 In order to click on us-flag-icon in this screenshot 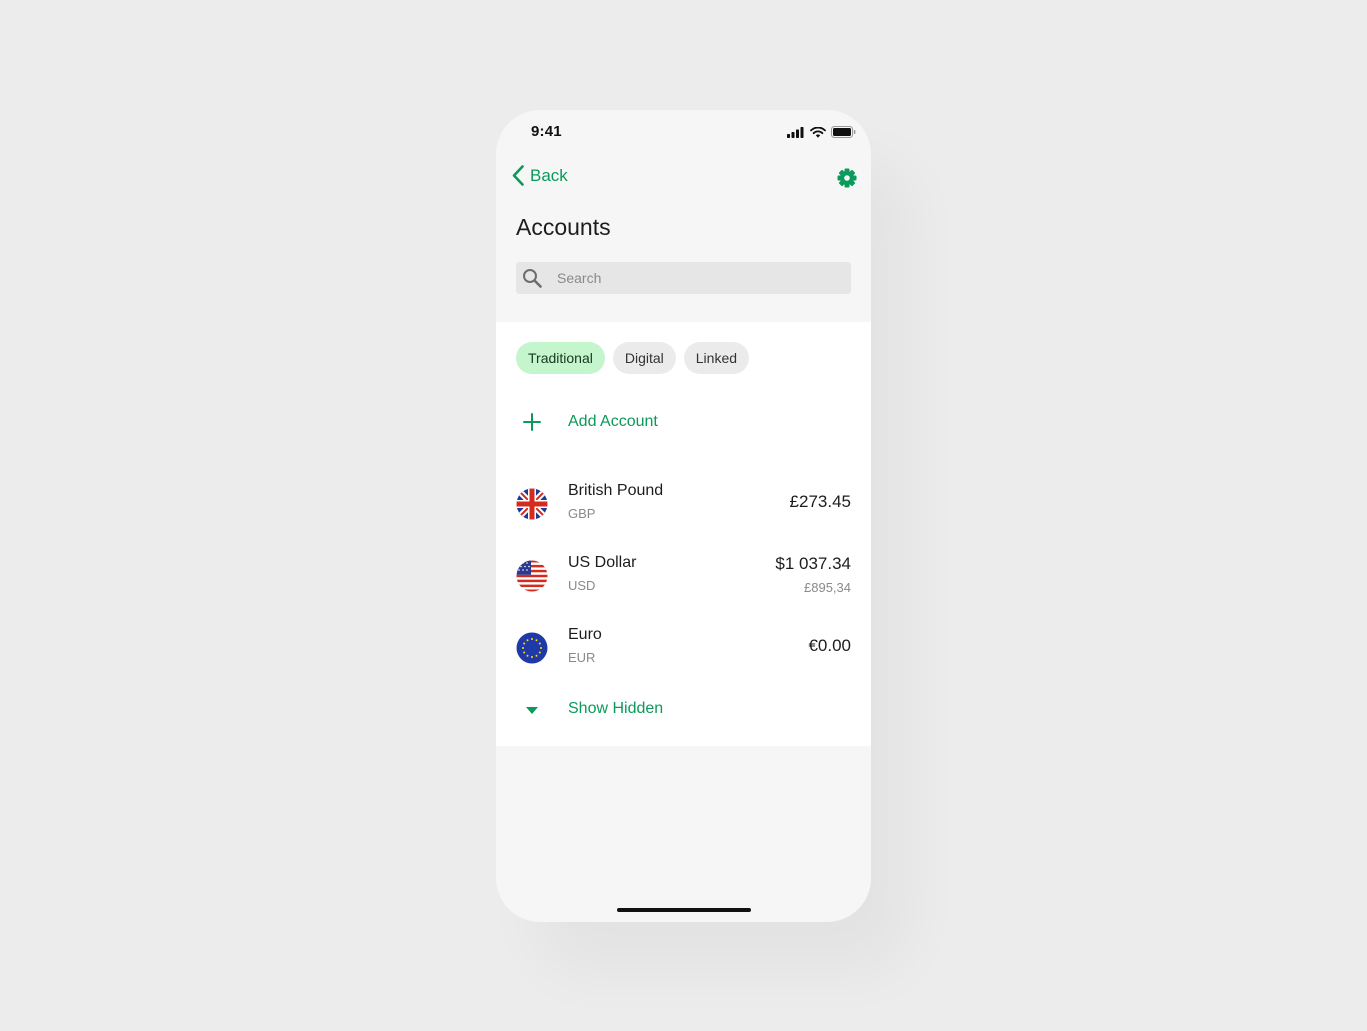, I will do `click(532, 576)`.